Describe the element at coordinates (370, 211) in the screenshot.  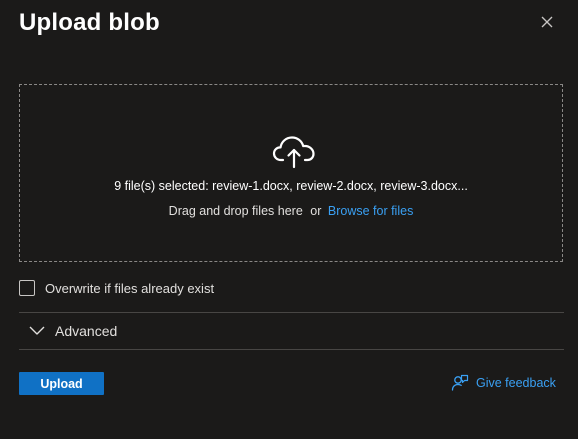
I see `browse-files-link: Browse for files` at that location.